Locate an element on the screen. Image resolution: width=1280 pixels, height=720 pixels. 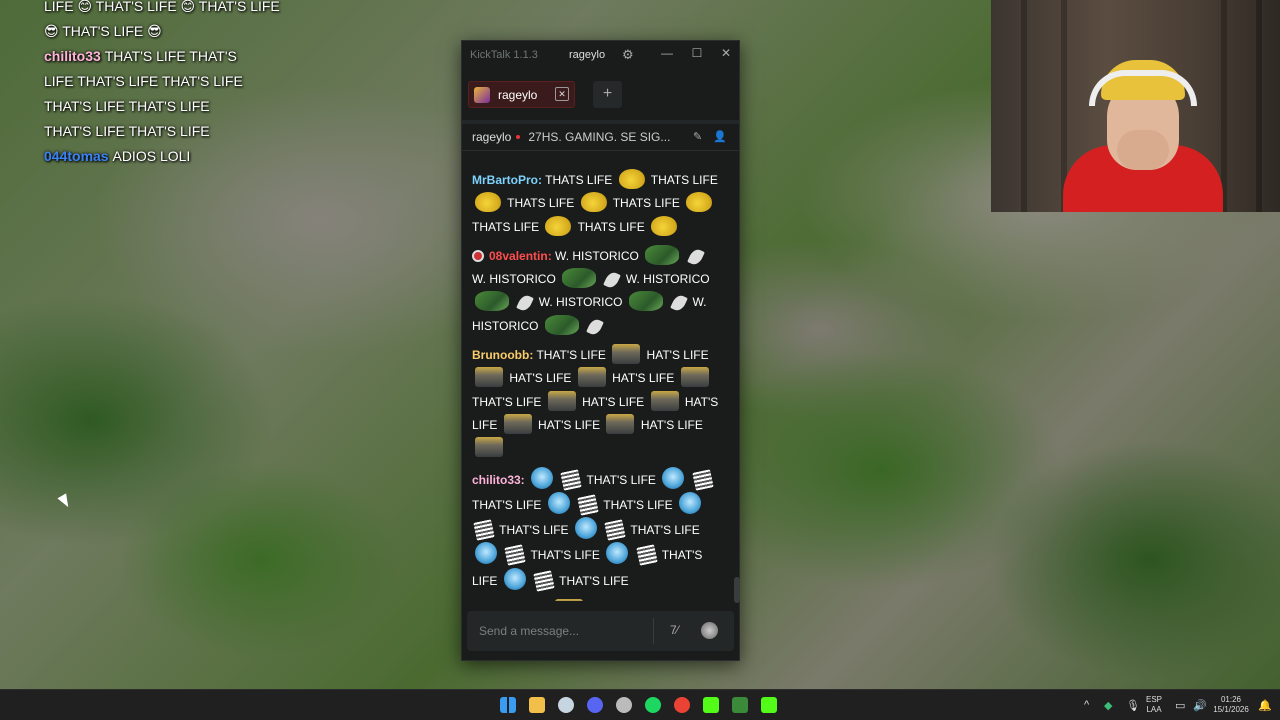
overlay-line: LIFE THAT'S LIFE THAT'S LIFE is located at coordinates (204, 81).